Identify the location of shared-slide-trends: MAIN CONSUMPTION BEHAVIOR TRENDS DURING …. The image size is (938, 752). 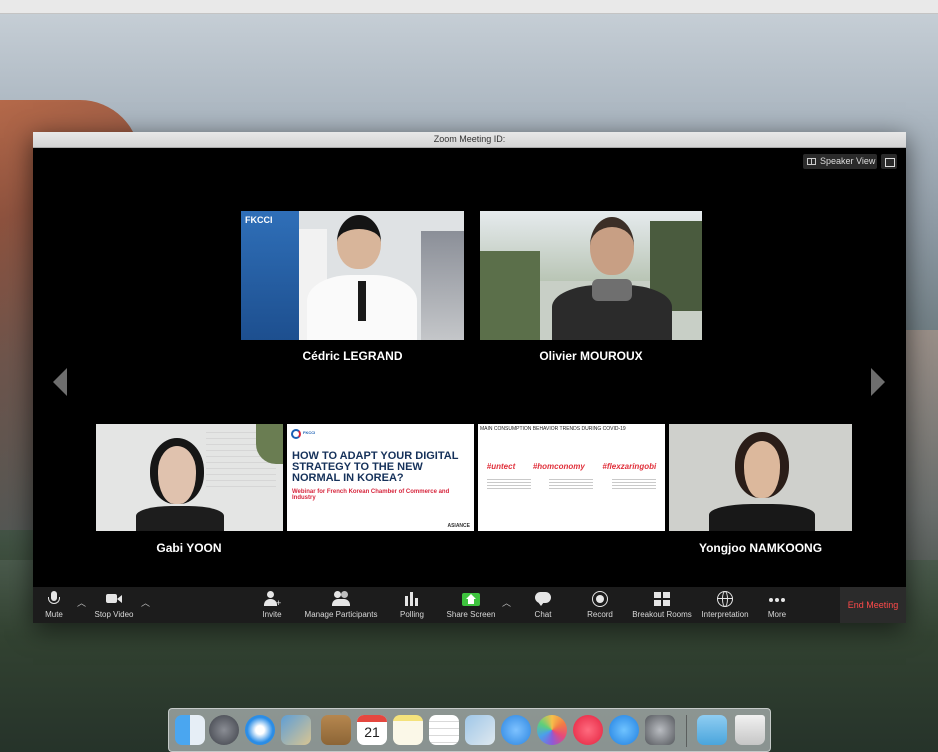
(571, 477).